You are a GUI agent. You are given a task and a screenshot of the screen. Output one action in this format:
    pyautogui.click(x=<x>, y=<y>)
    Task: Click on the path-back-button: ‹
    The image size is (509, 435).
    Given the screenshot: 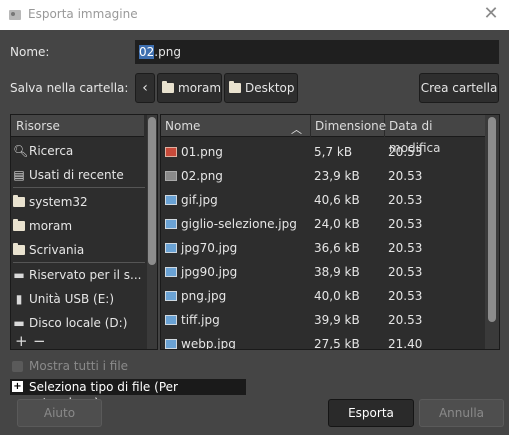 What is the action you would take?
    pyautogui.click(x=145, y=88)
    